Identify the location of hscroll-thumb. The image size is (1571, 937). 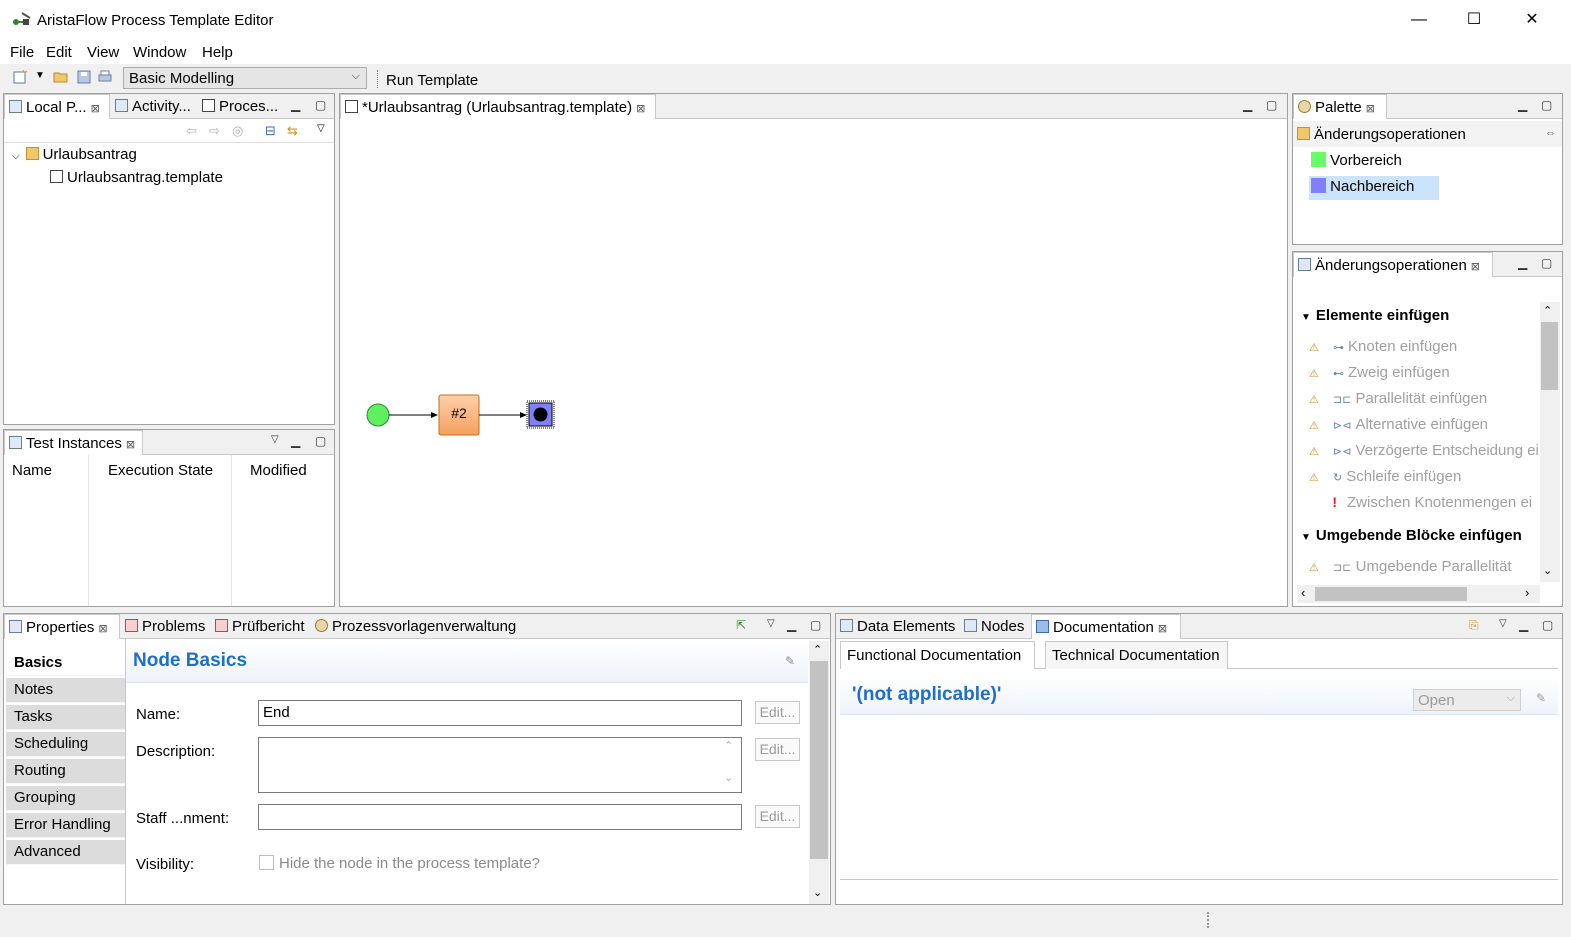
(1391, 594).